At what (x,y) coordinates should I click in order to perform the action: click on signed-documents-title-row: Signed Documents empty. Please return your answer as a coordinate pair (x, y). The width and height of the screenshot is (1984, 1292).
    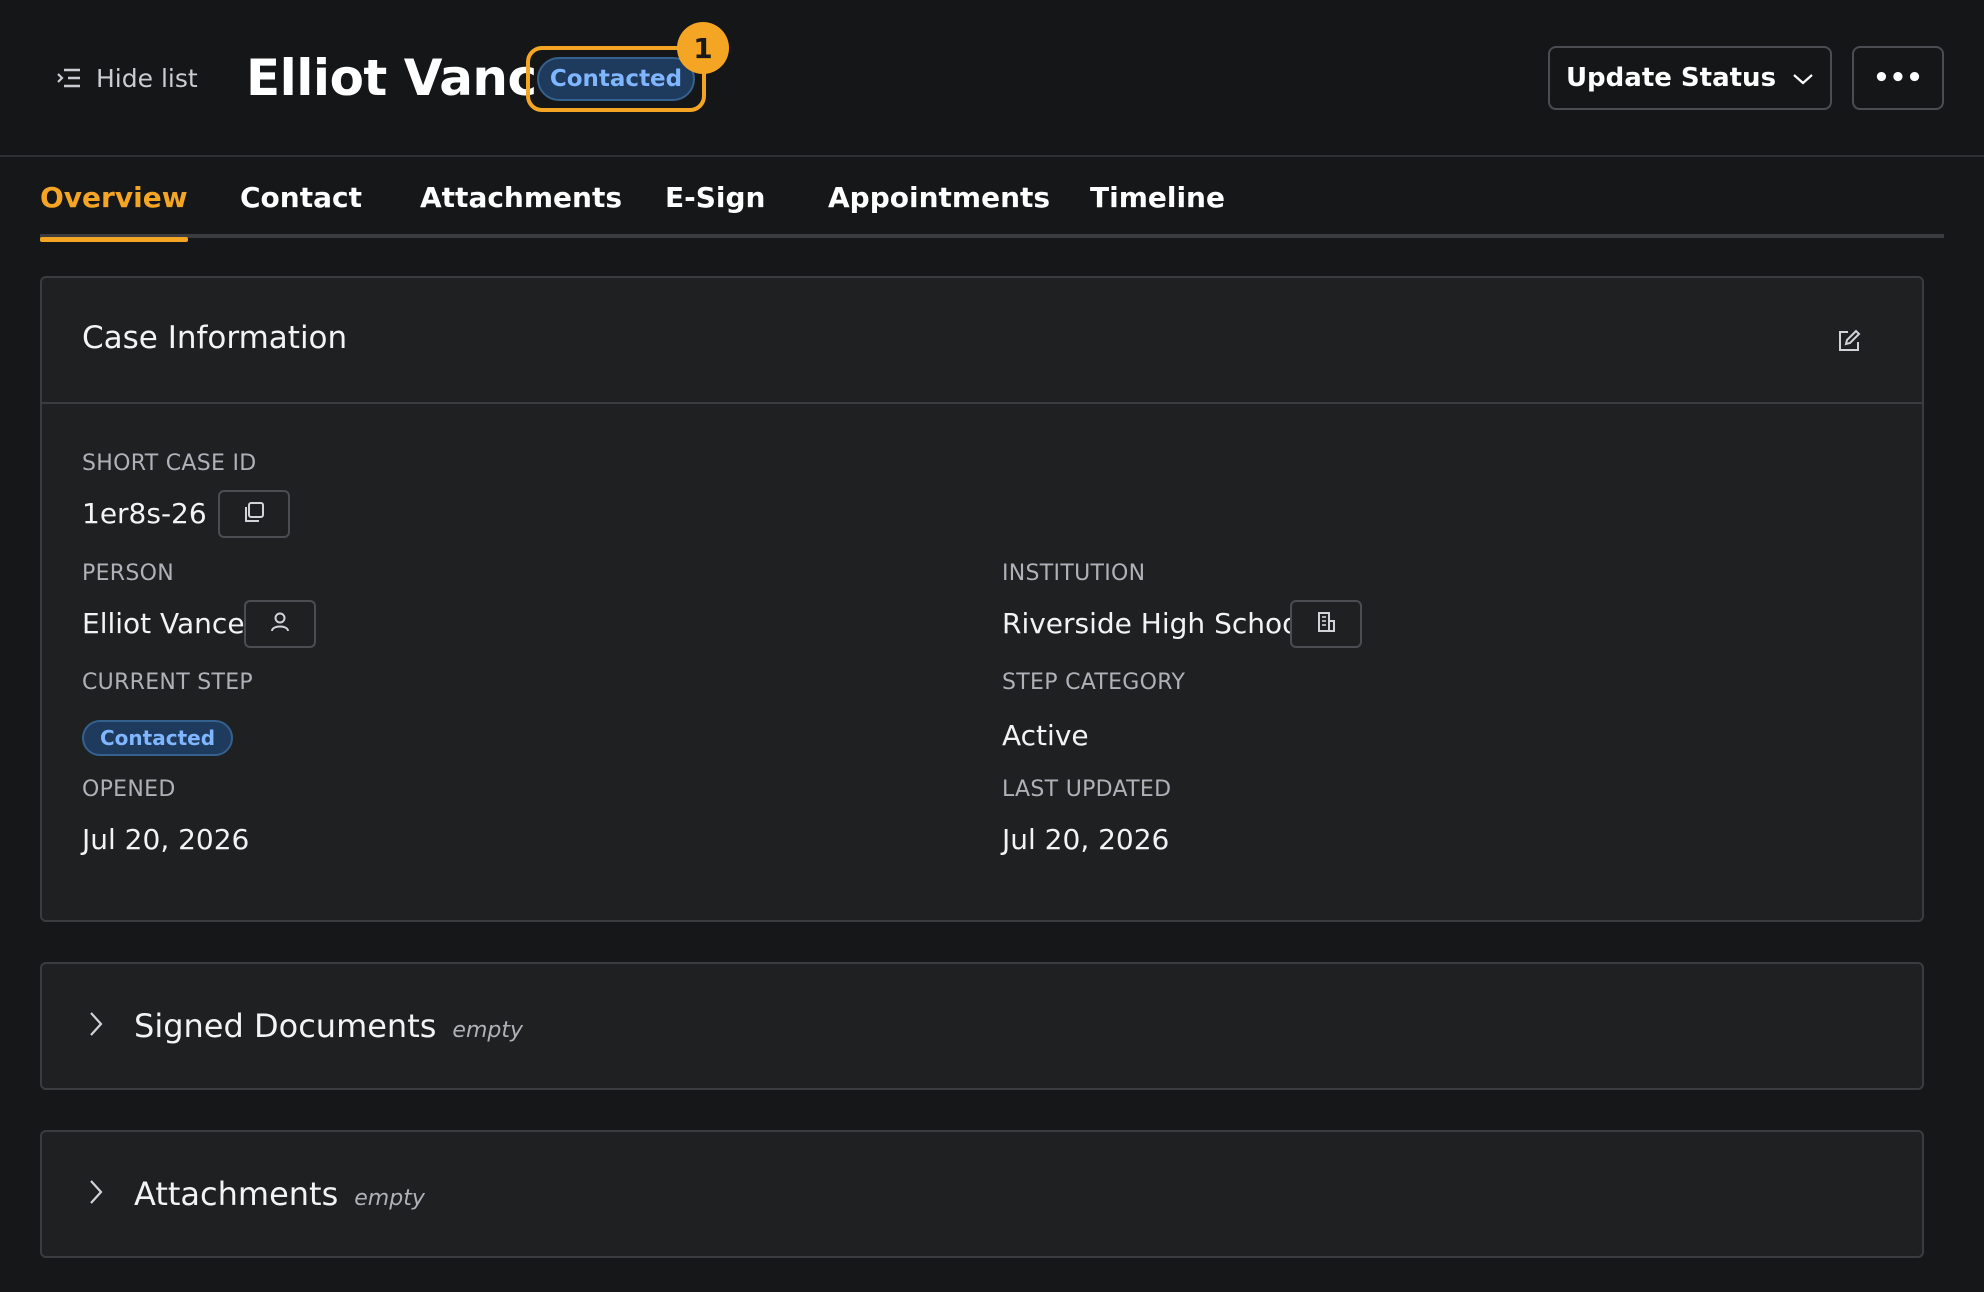
    Looking at the image, I should click on (328, 1026).